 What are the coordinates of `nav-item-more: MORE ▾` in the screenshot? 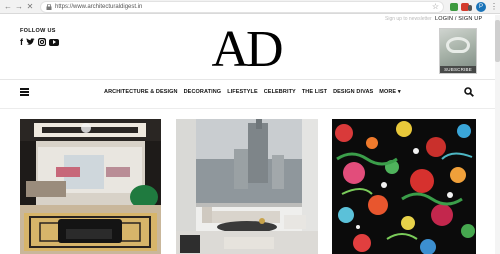 It's located at (389, 92).